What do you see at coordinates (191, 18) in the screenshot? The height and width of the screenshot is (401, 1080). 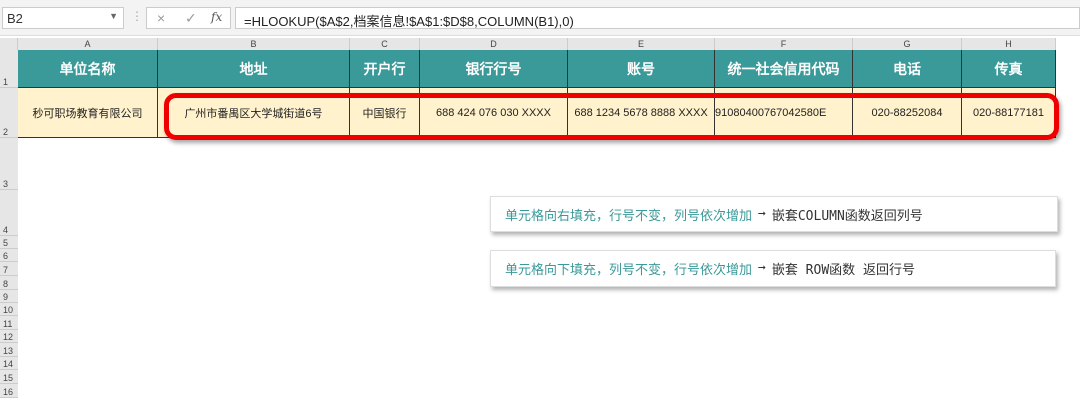 I see `enter-icon: ✓` at bounding box center [191, 18].